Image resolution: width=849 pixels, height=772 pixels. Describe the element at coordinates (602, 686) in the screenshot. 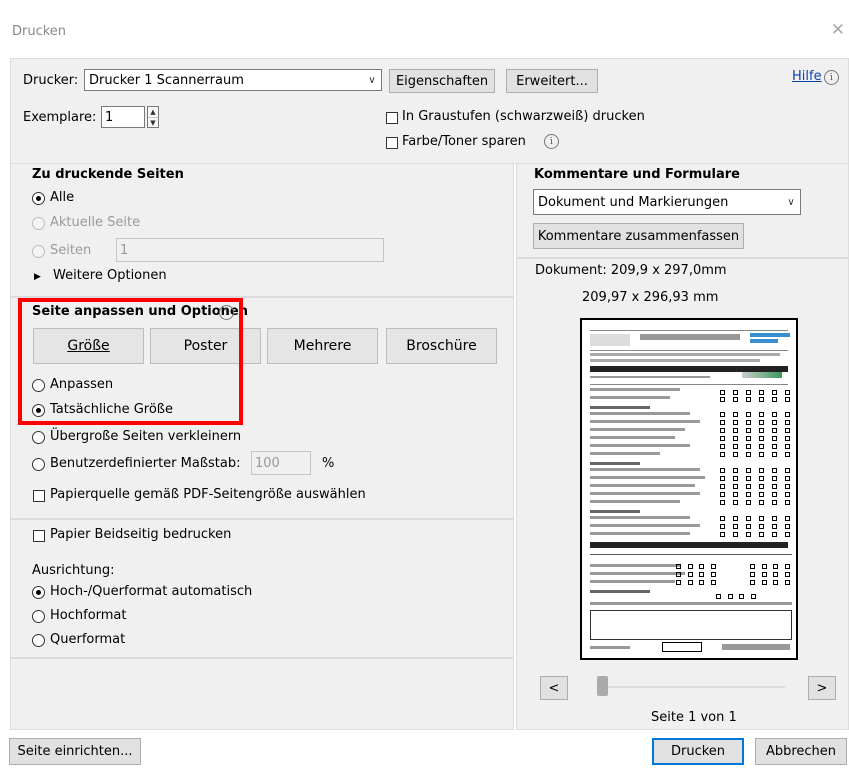

I see `page-slider-thumb` at that location.